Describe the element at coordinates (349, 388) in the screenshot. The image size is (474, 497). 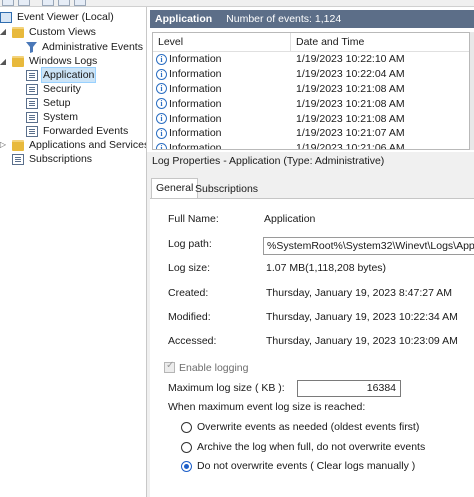
I see `max-size-input: 16384` at that location.